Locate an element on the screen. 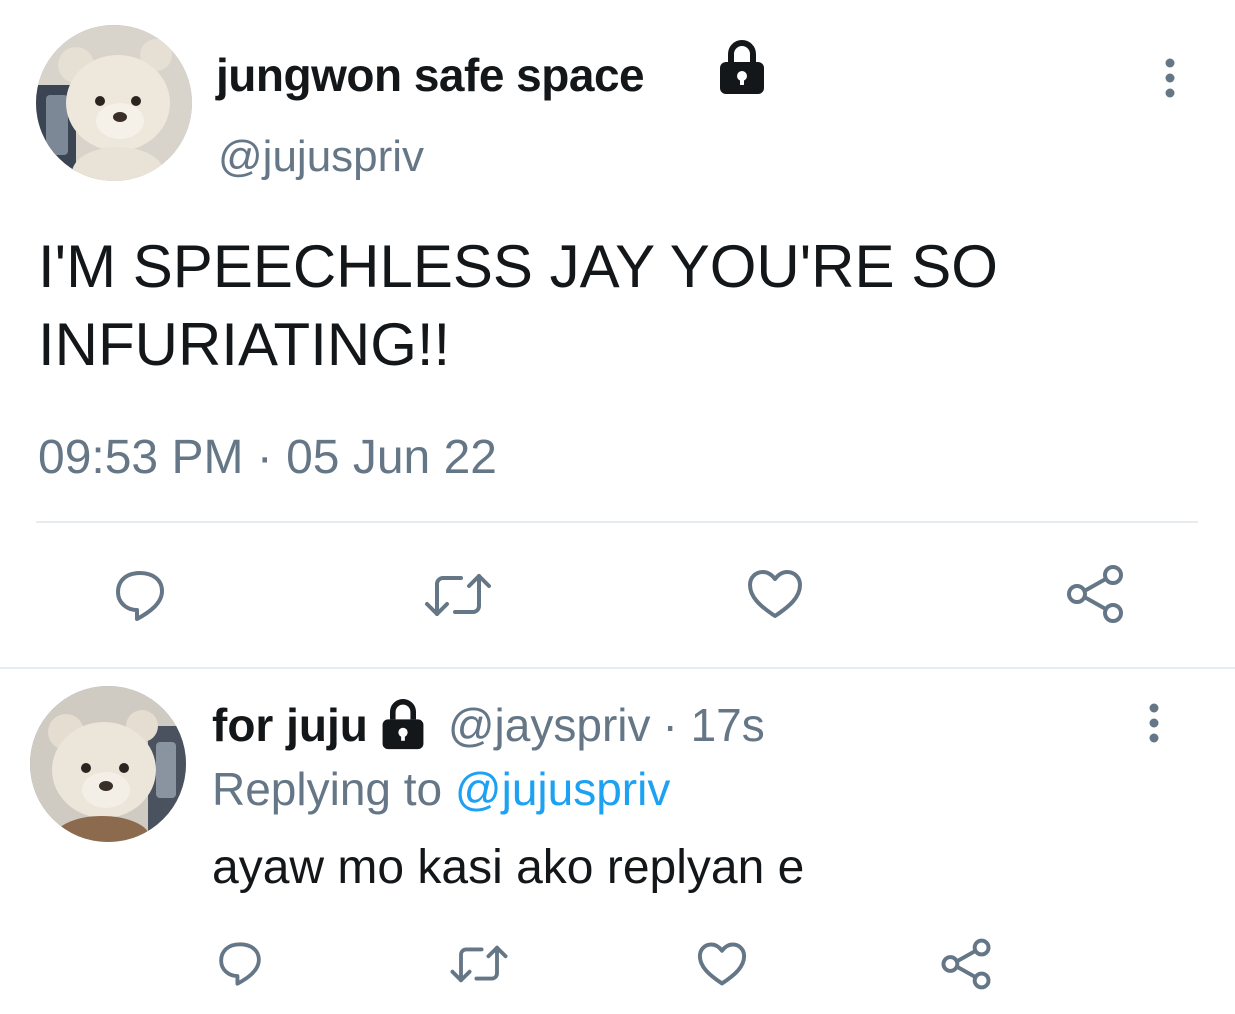 The width and height of the screenshot is (1235, 1014). replying-to: Replying to @jujuspriv is located at coordinates (441, 789).